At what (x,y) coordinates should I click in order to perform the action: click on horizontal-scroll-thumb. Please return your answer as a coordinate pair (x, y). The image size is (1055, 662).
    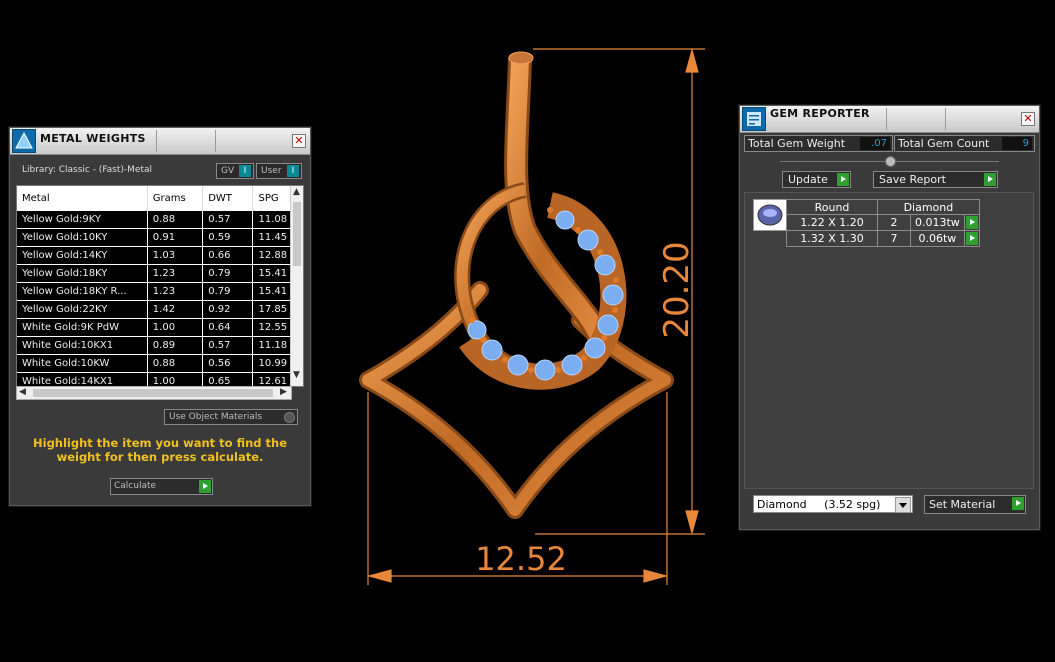
    Looking at the image, I should click on (153, 393).